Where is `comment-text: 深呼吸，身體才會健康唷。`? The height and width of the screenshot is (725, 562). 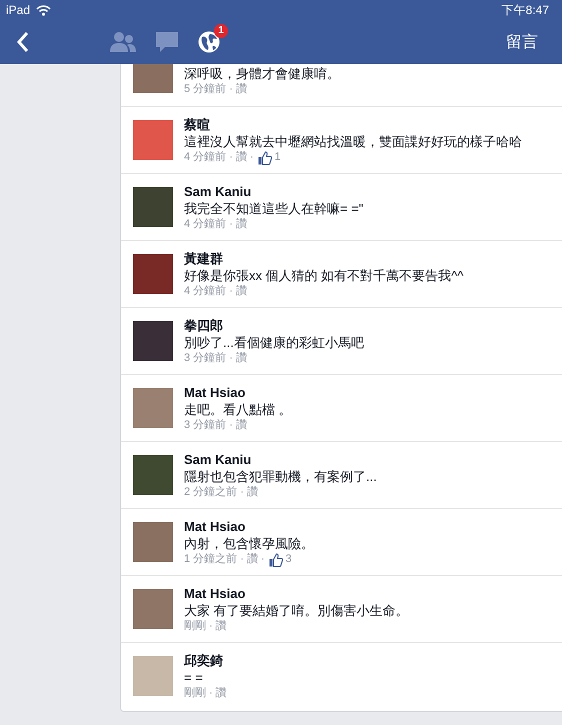
comment-text: 深呼吸，身體才會健康唷。 is located at coordinates (262, 73).